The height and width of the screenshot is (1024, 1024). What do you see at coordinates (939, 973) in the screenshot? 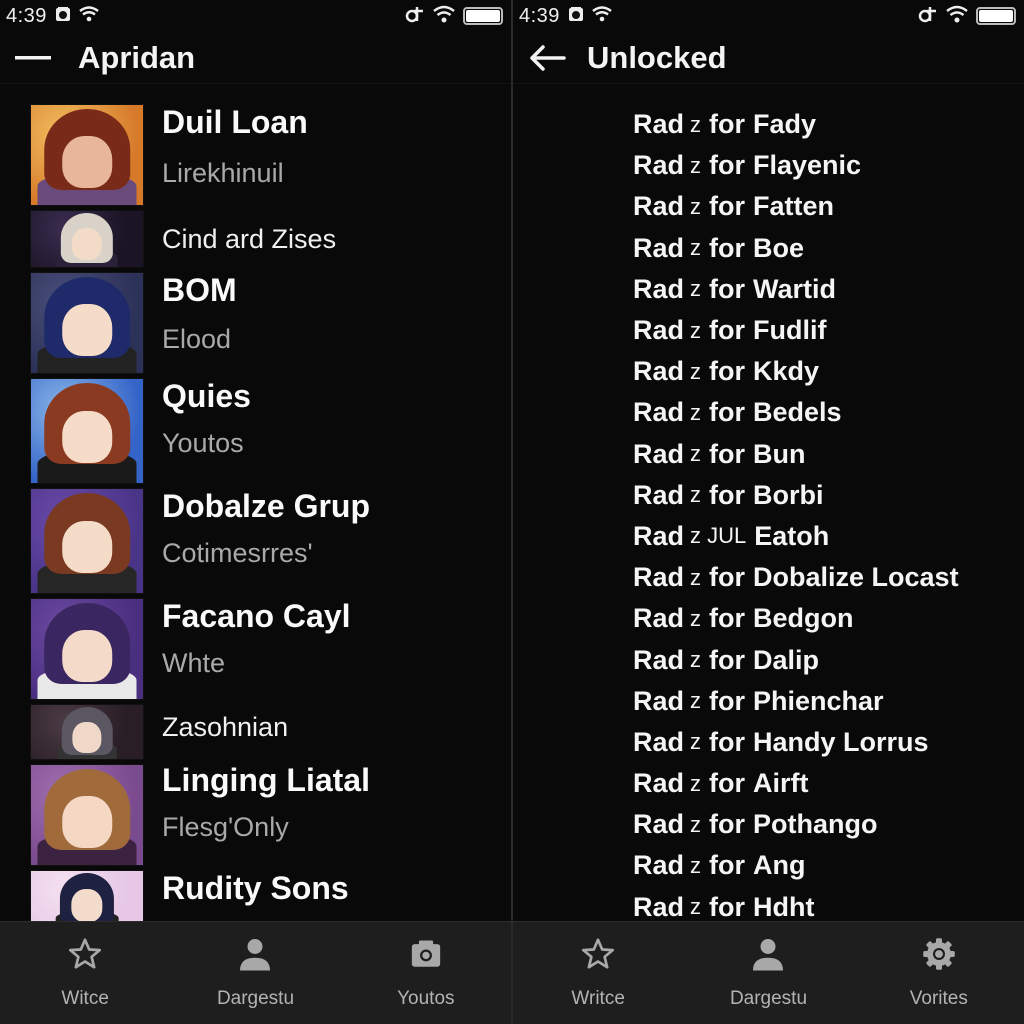
I see `tab-vorites: Vorites` at bounding box center [939, 973].